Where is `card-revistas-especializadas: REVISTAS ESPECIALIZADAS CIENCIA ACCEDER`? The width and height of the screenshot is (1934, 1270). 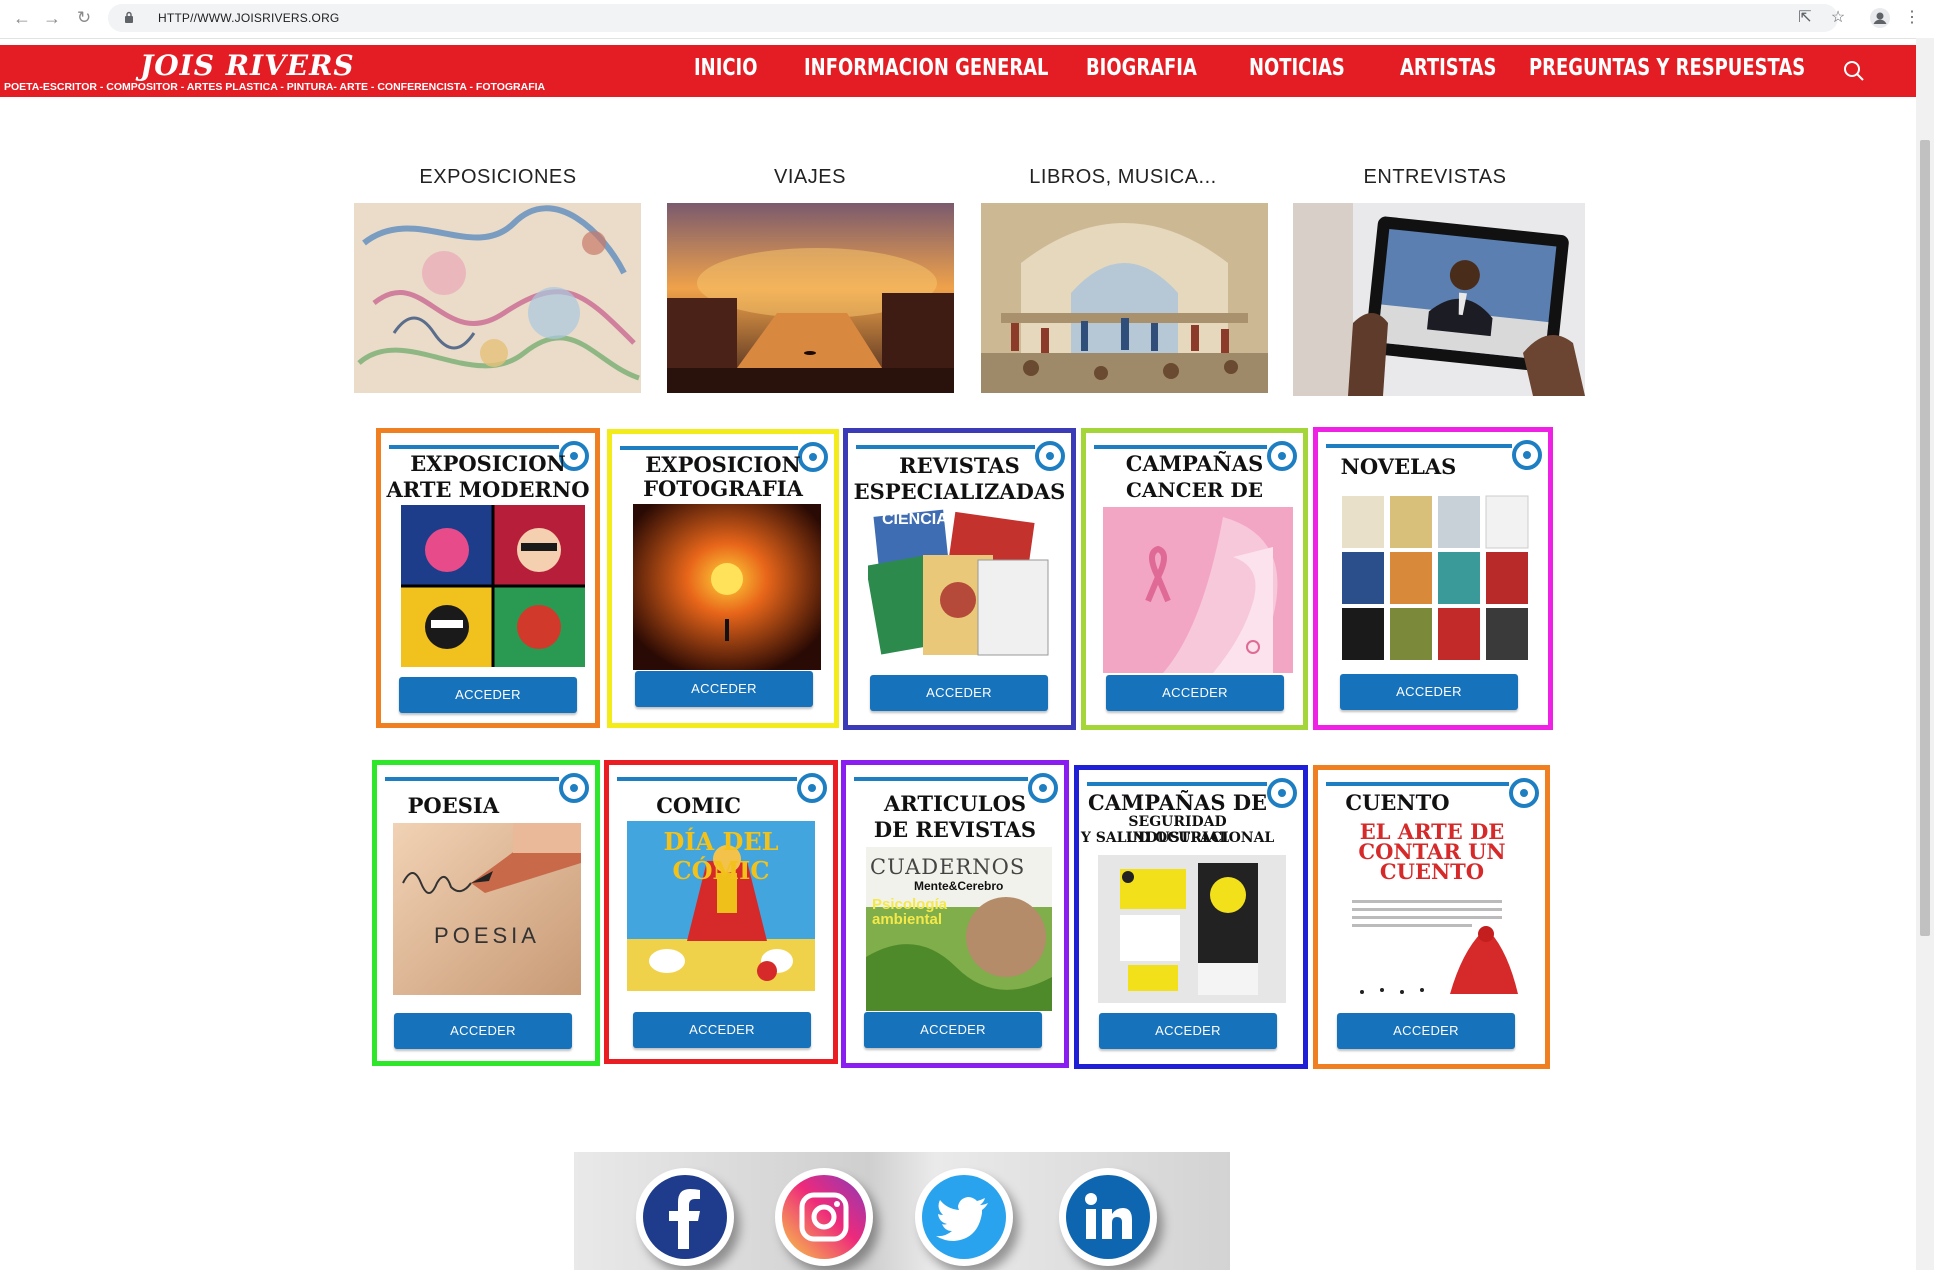
card-revistas-especializadas: REVISTAS ESPECIALIZADAS CIENCIA ACCEDER is located at coordinates (959, 579).